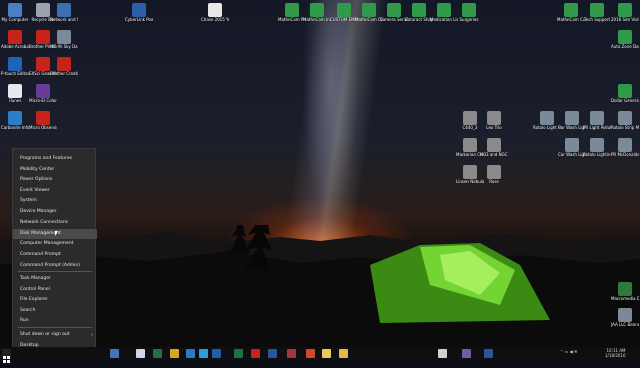  What do you see at coordinates (310, 353) in the screenshot?
I see `powerpoint-icon` at bounding box center [310, 353].